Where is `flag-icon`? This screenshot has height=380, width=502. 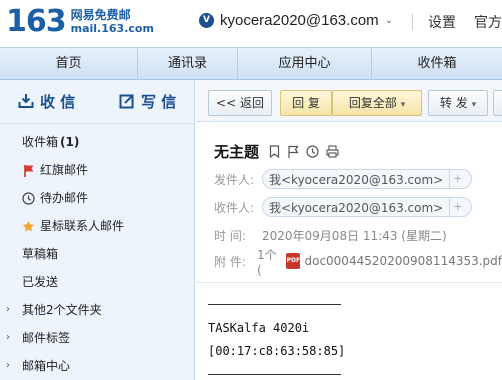 flag-icon is located at coordinates (293, 151).